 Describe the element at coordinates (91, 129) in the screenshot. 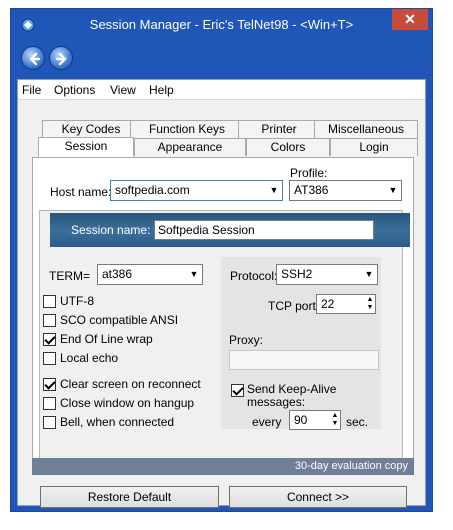

I see `tab-key-codes: Key Codes` at that location.